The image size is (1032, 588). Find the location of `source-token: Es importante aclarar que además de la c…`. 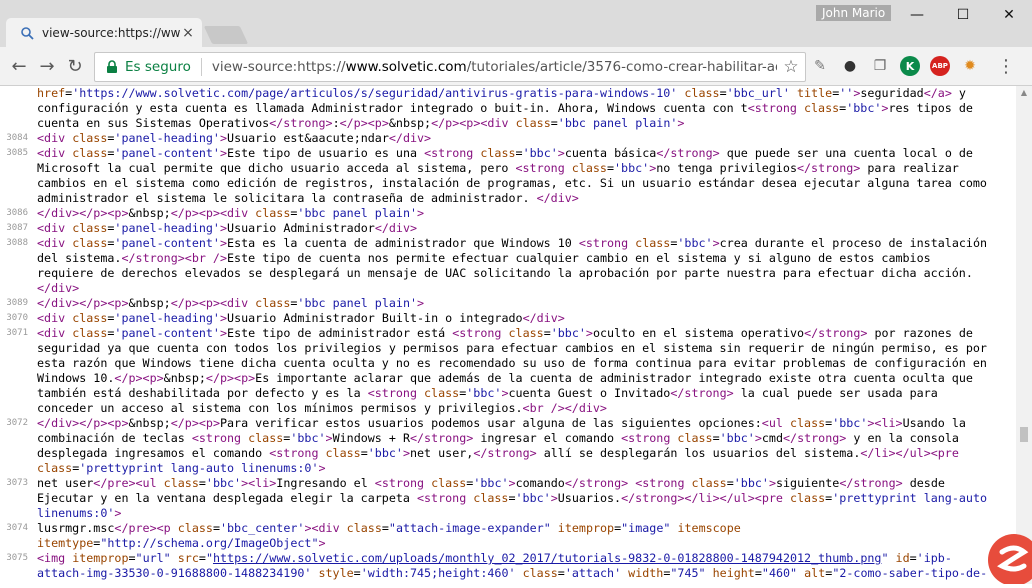

source-token: Es importante aclarar que además de la c… is located at coordinates (614, 378).